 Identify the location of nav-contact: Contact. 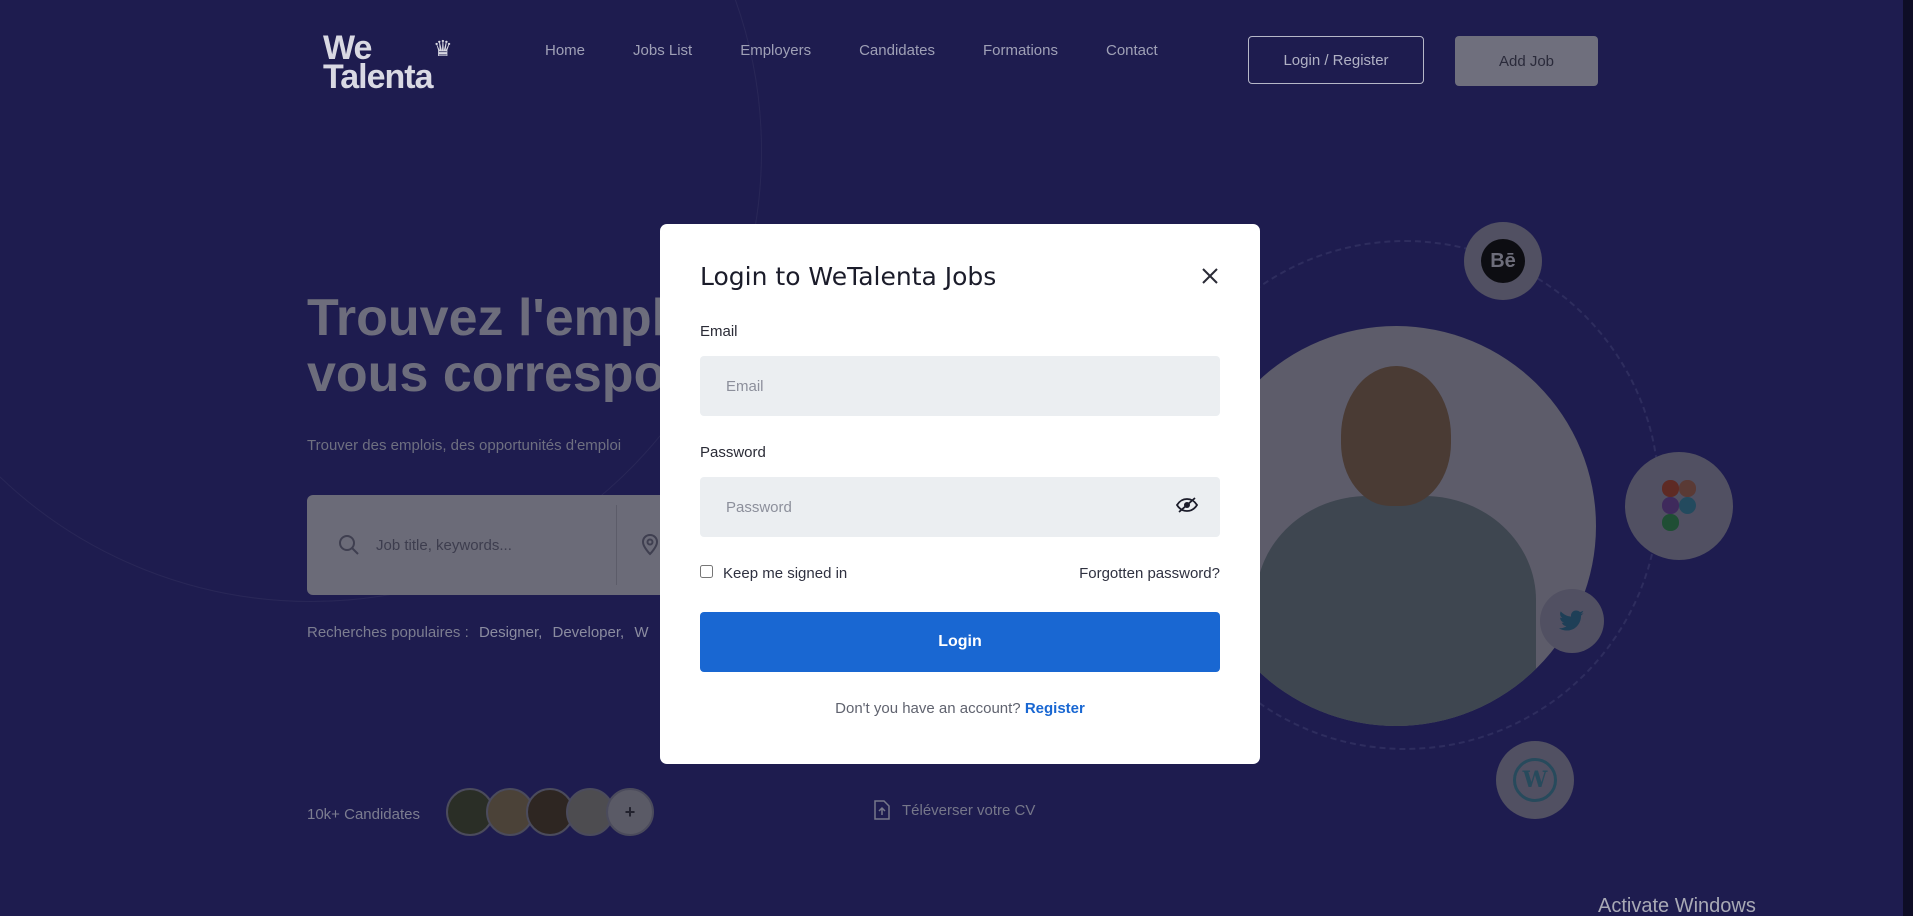
(1132, 50).